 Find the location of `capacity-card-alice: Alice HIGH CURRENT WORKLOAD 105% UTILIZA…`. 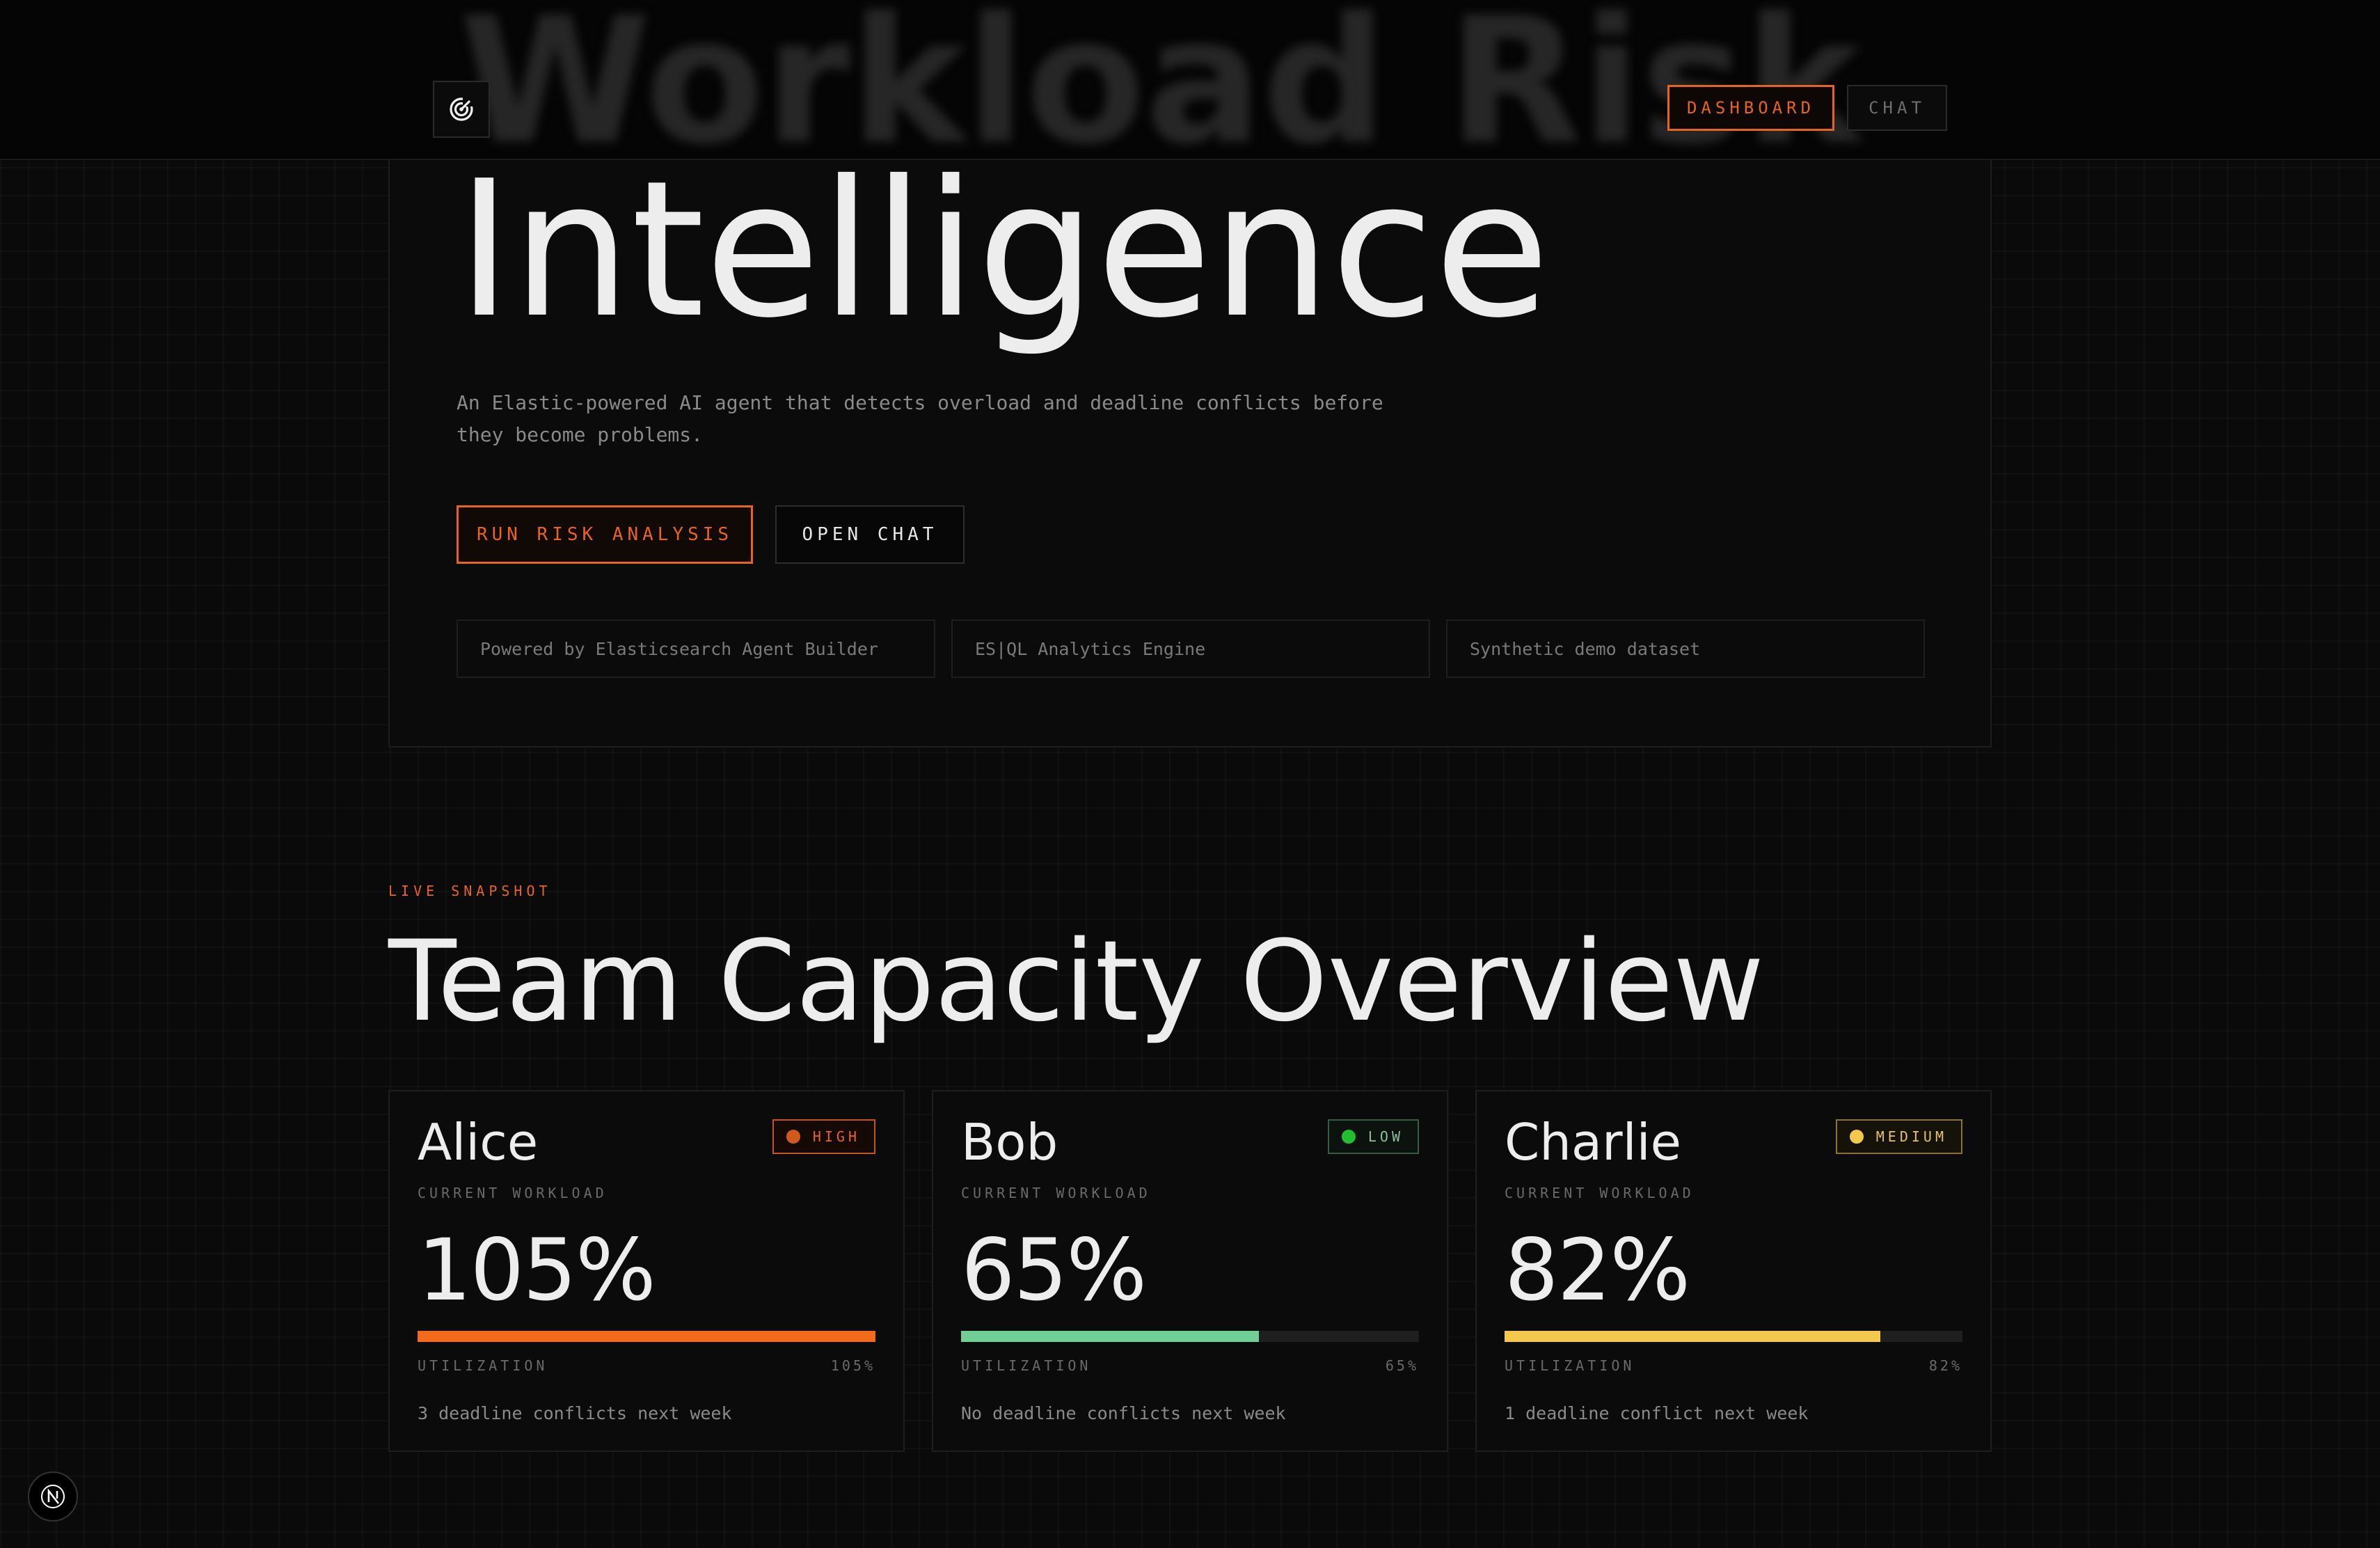

capacity-card-alice: Alice HIGH CURRENT WORKLOAD 105% UTILIZA… is located at coordinates (646, 1271).